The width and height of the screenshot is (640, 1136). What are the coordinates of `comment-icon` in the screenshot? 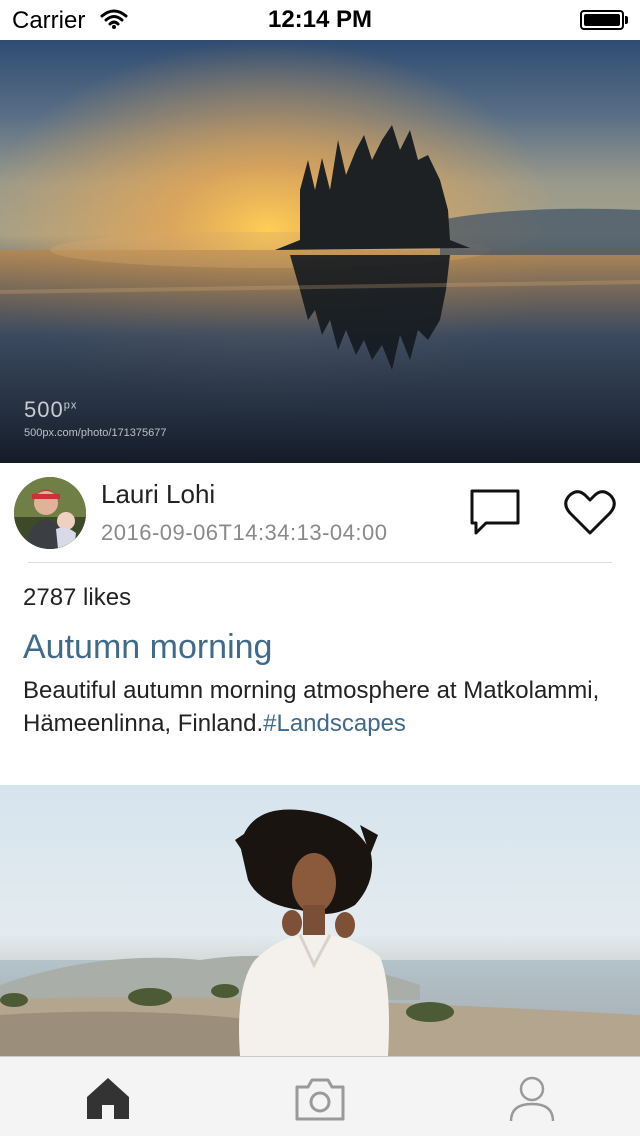 It's located at (495, 512).